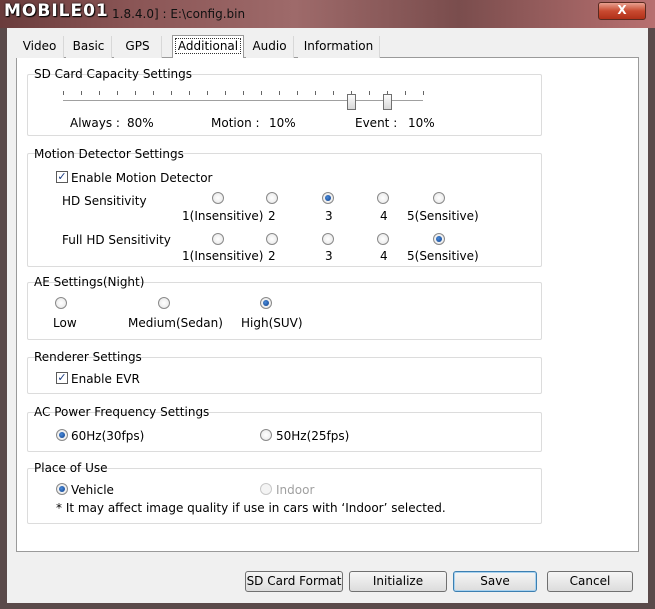 The height and width of the screenshot is (609, 655). I want to click on always-label: Always :, so click(95, 123).